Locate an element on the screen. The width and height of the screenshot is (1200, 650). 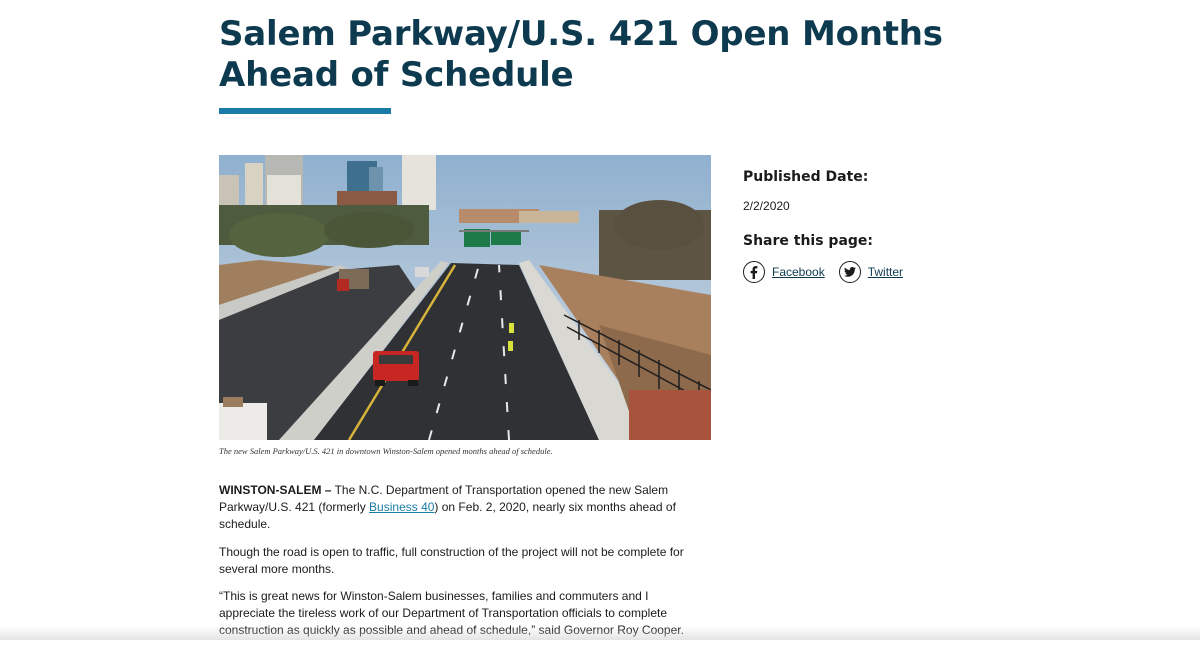
twitter-label: Twitter is located at coordinates (885, 272).